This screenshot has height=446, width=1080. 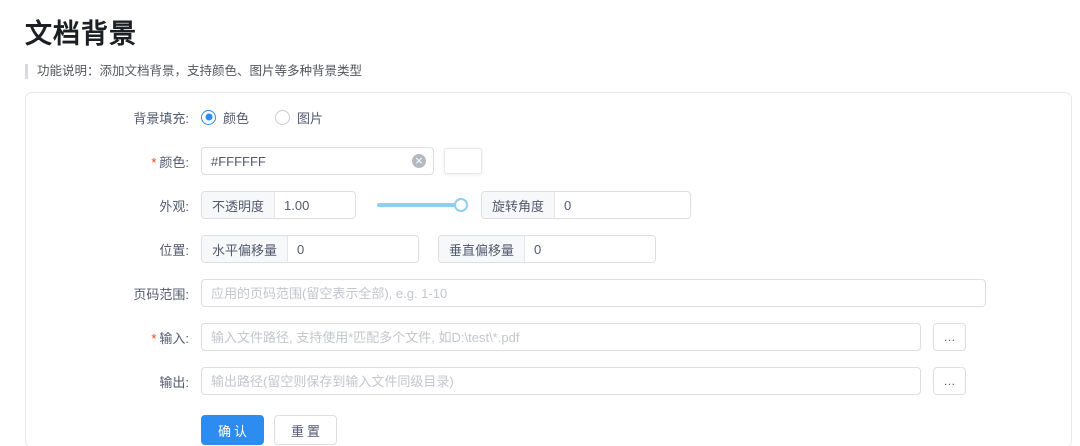 I want to click on horizontal-offset-group: 水平偏移量, so click(x=310, y=249).